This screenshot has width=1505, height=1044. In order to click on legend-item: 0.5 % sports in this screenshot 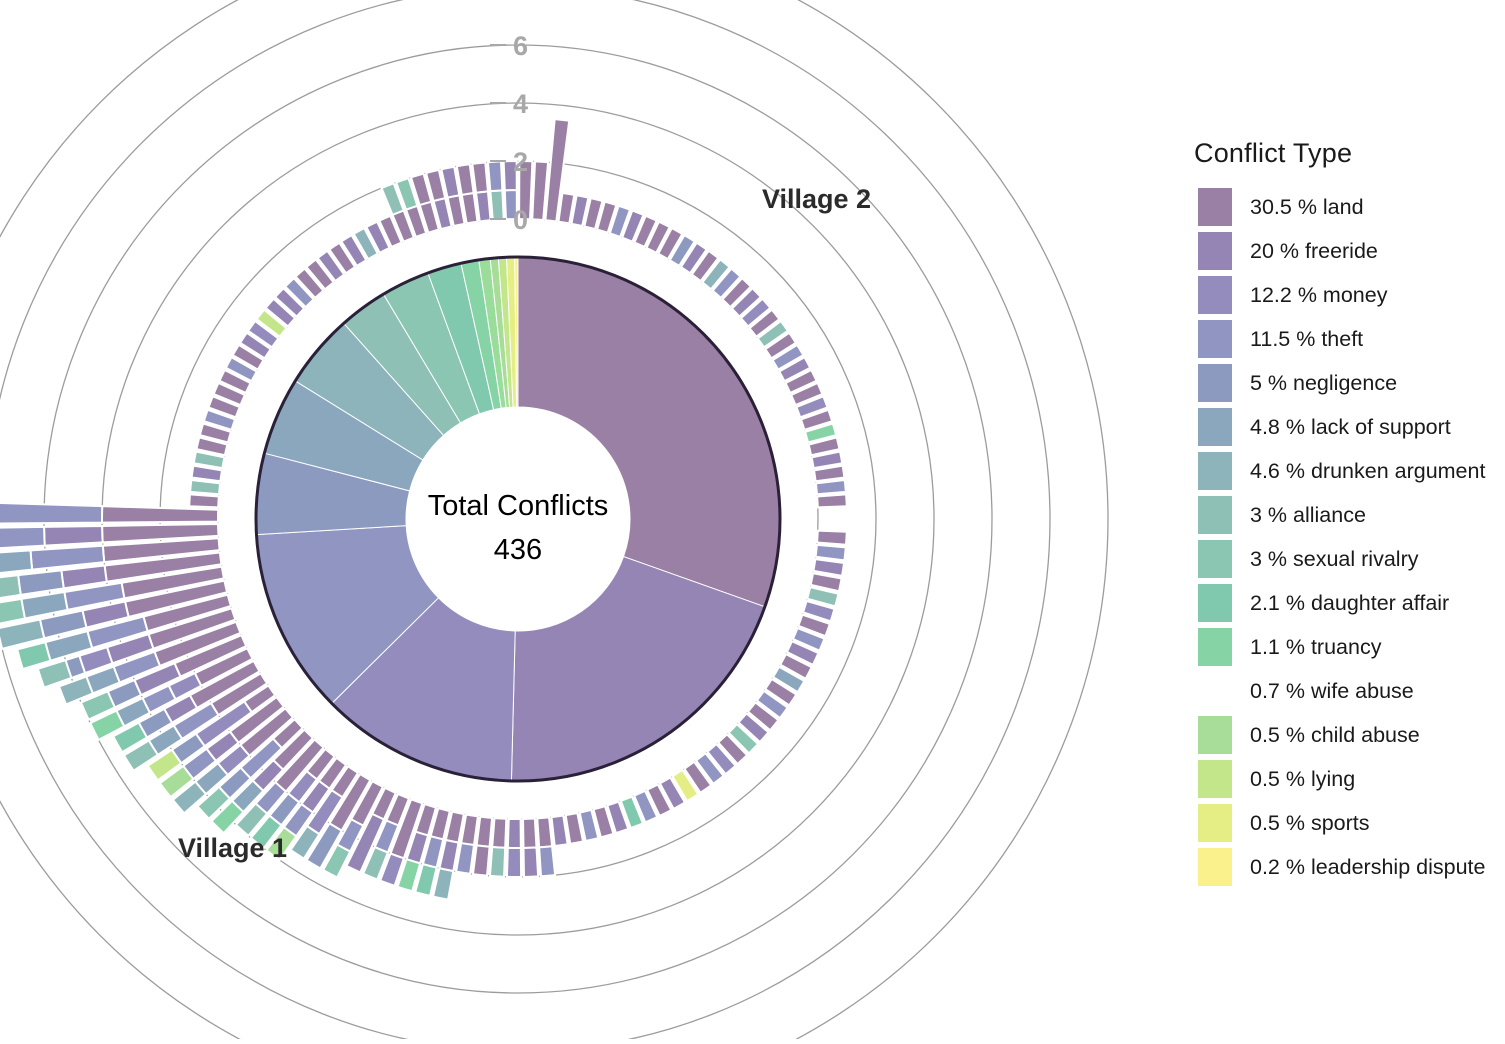, I will do `click(1347, 823)`.